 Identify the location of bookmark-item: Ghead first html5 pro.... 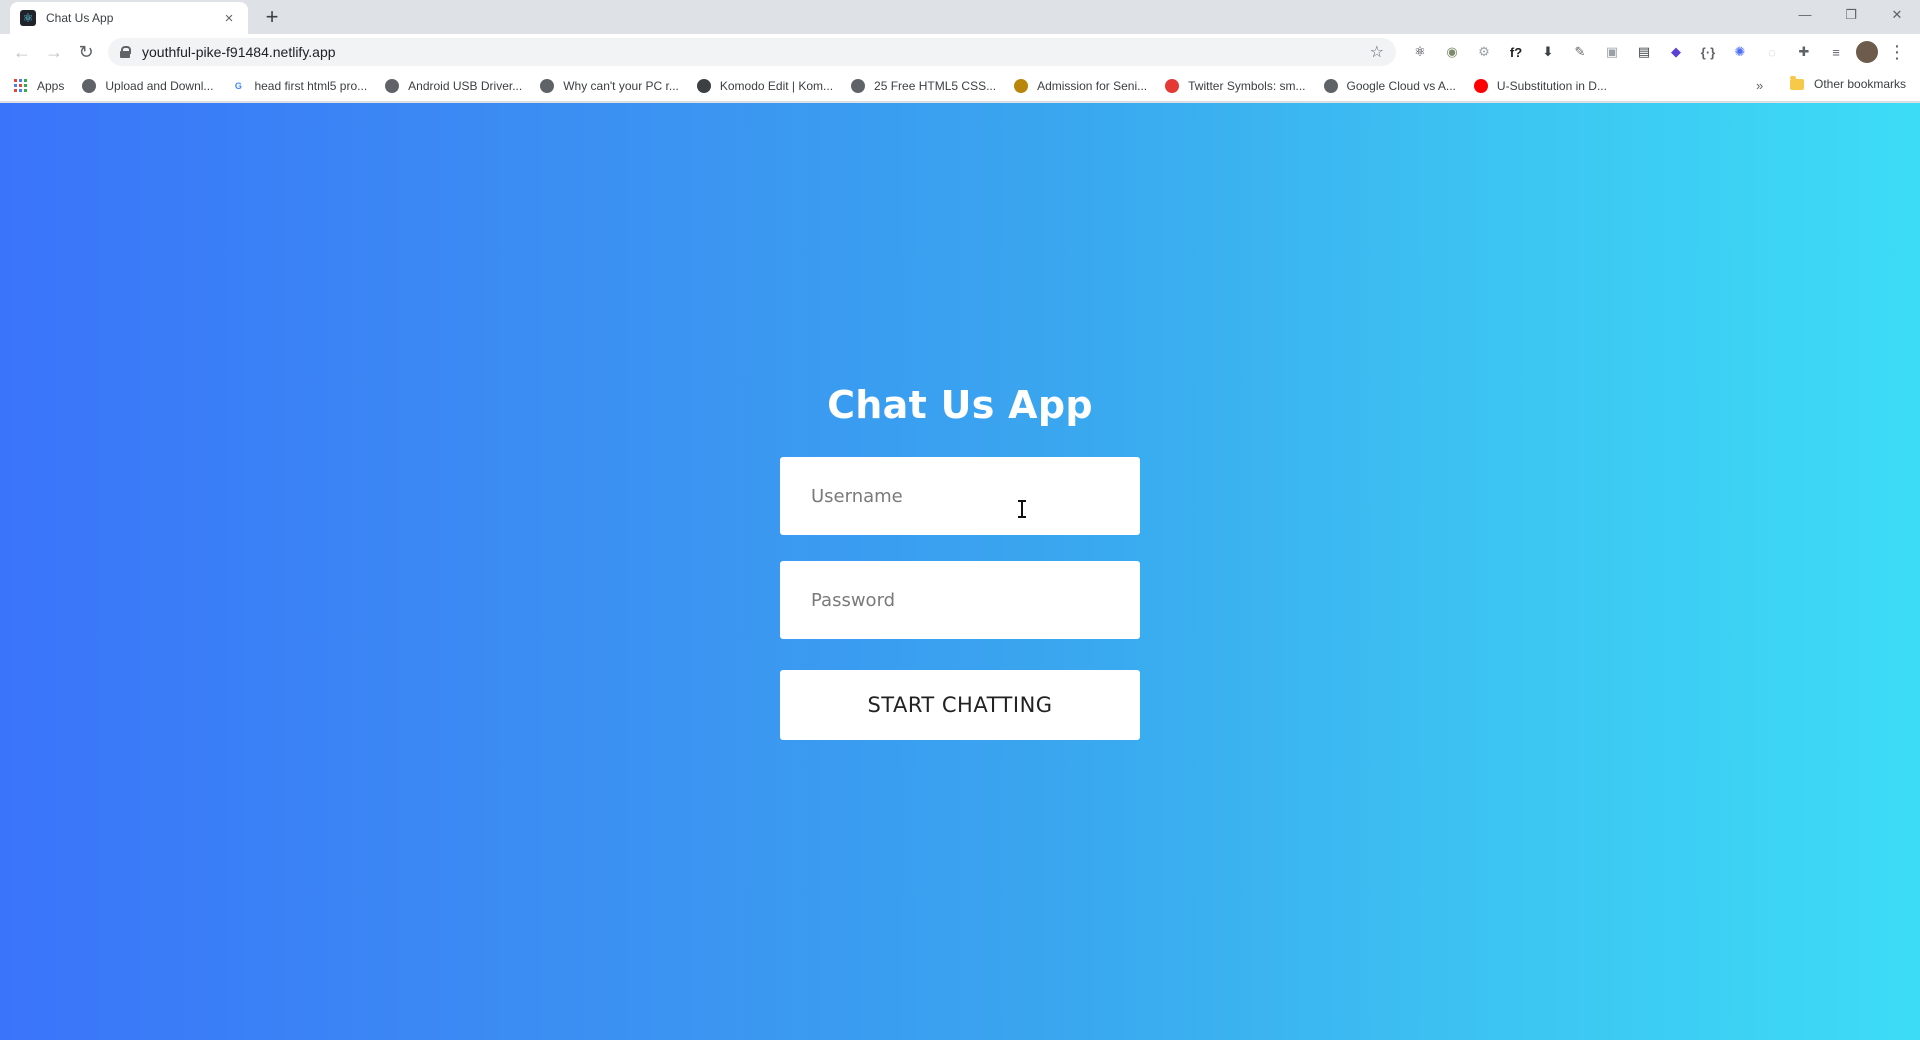
(299, 85).